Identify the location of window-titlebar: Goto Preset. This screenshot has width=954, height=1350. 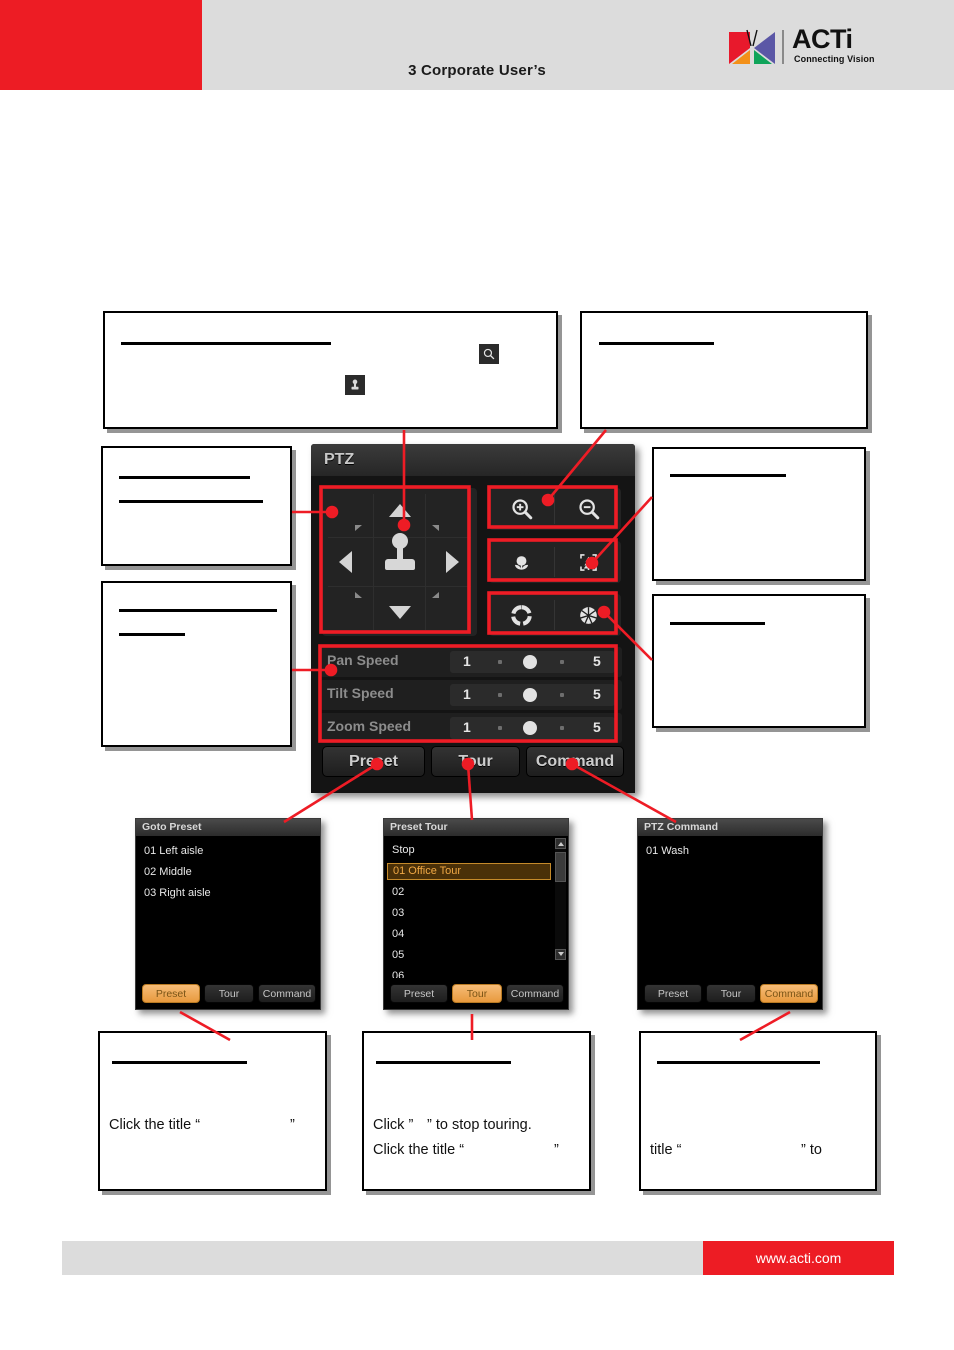
(228, 827).